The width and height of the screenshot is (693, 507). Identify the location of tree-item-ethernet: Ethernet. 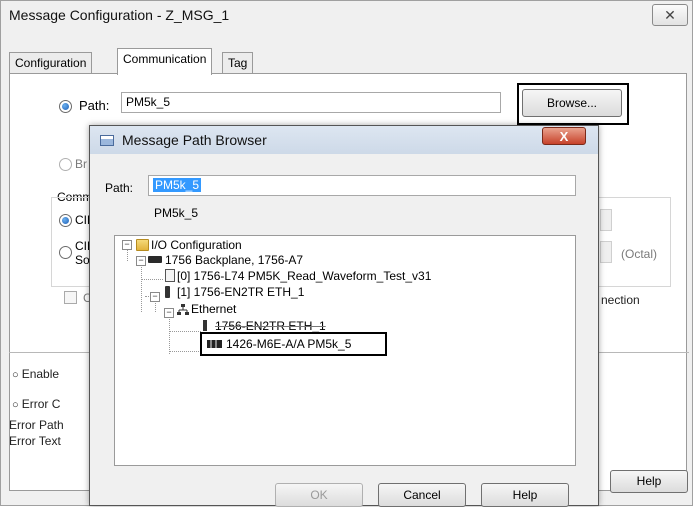
(213, 309).